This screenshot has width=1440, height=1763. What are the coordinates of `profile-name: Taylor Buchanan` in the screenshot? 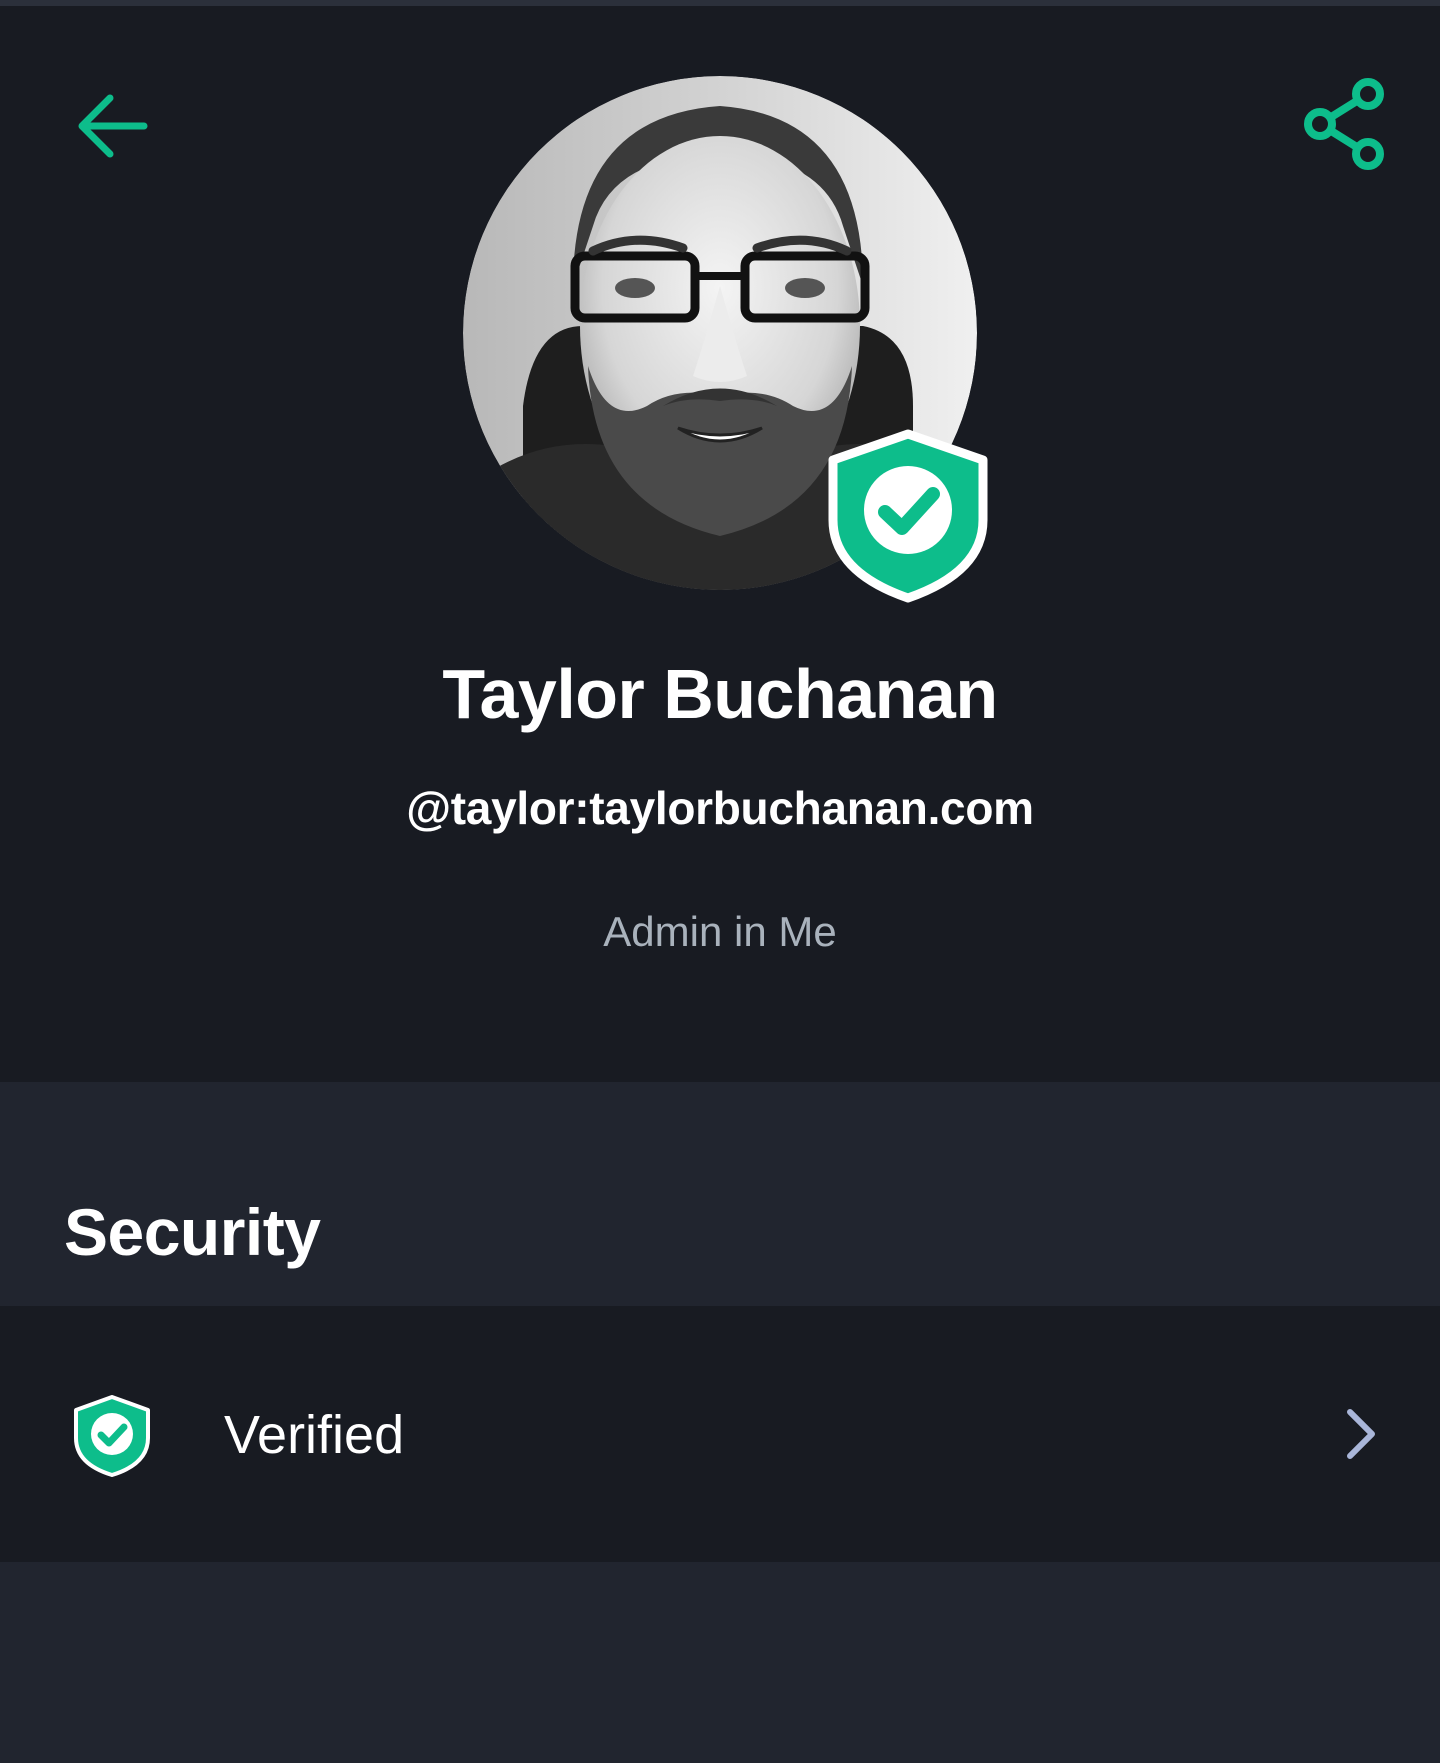 It's located at (720, 694).